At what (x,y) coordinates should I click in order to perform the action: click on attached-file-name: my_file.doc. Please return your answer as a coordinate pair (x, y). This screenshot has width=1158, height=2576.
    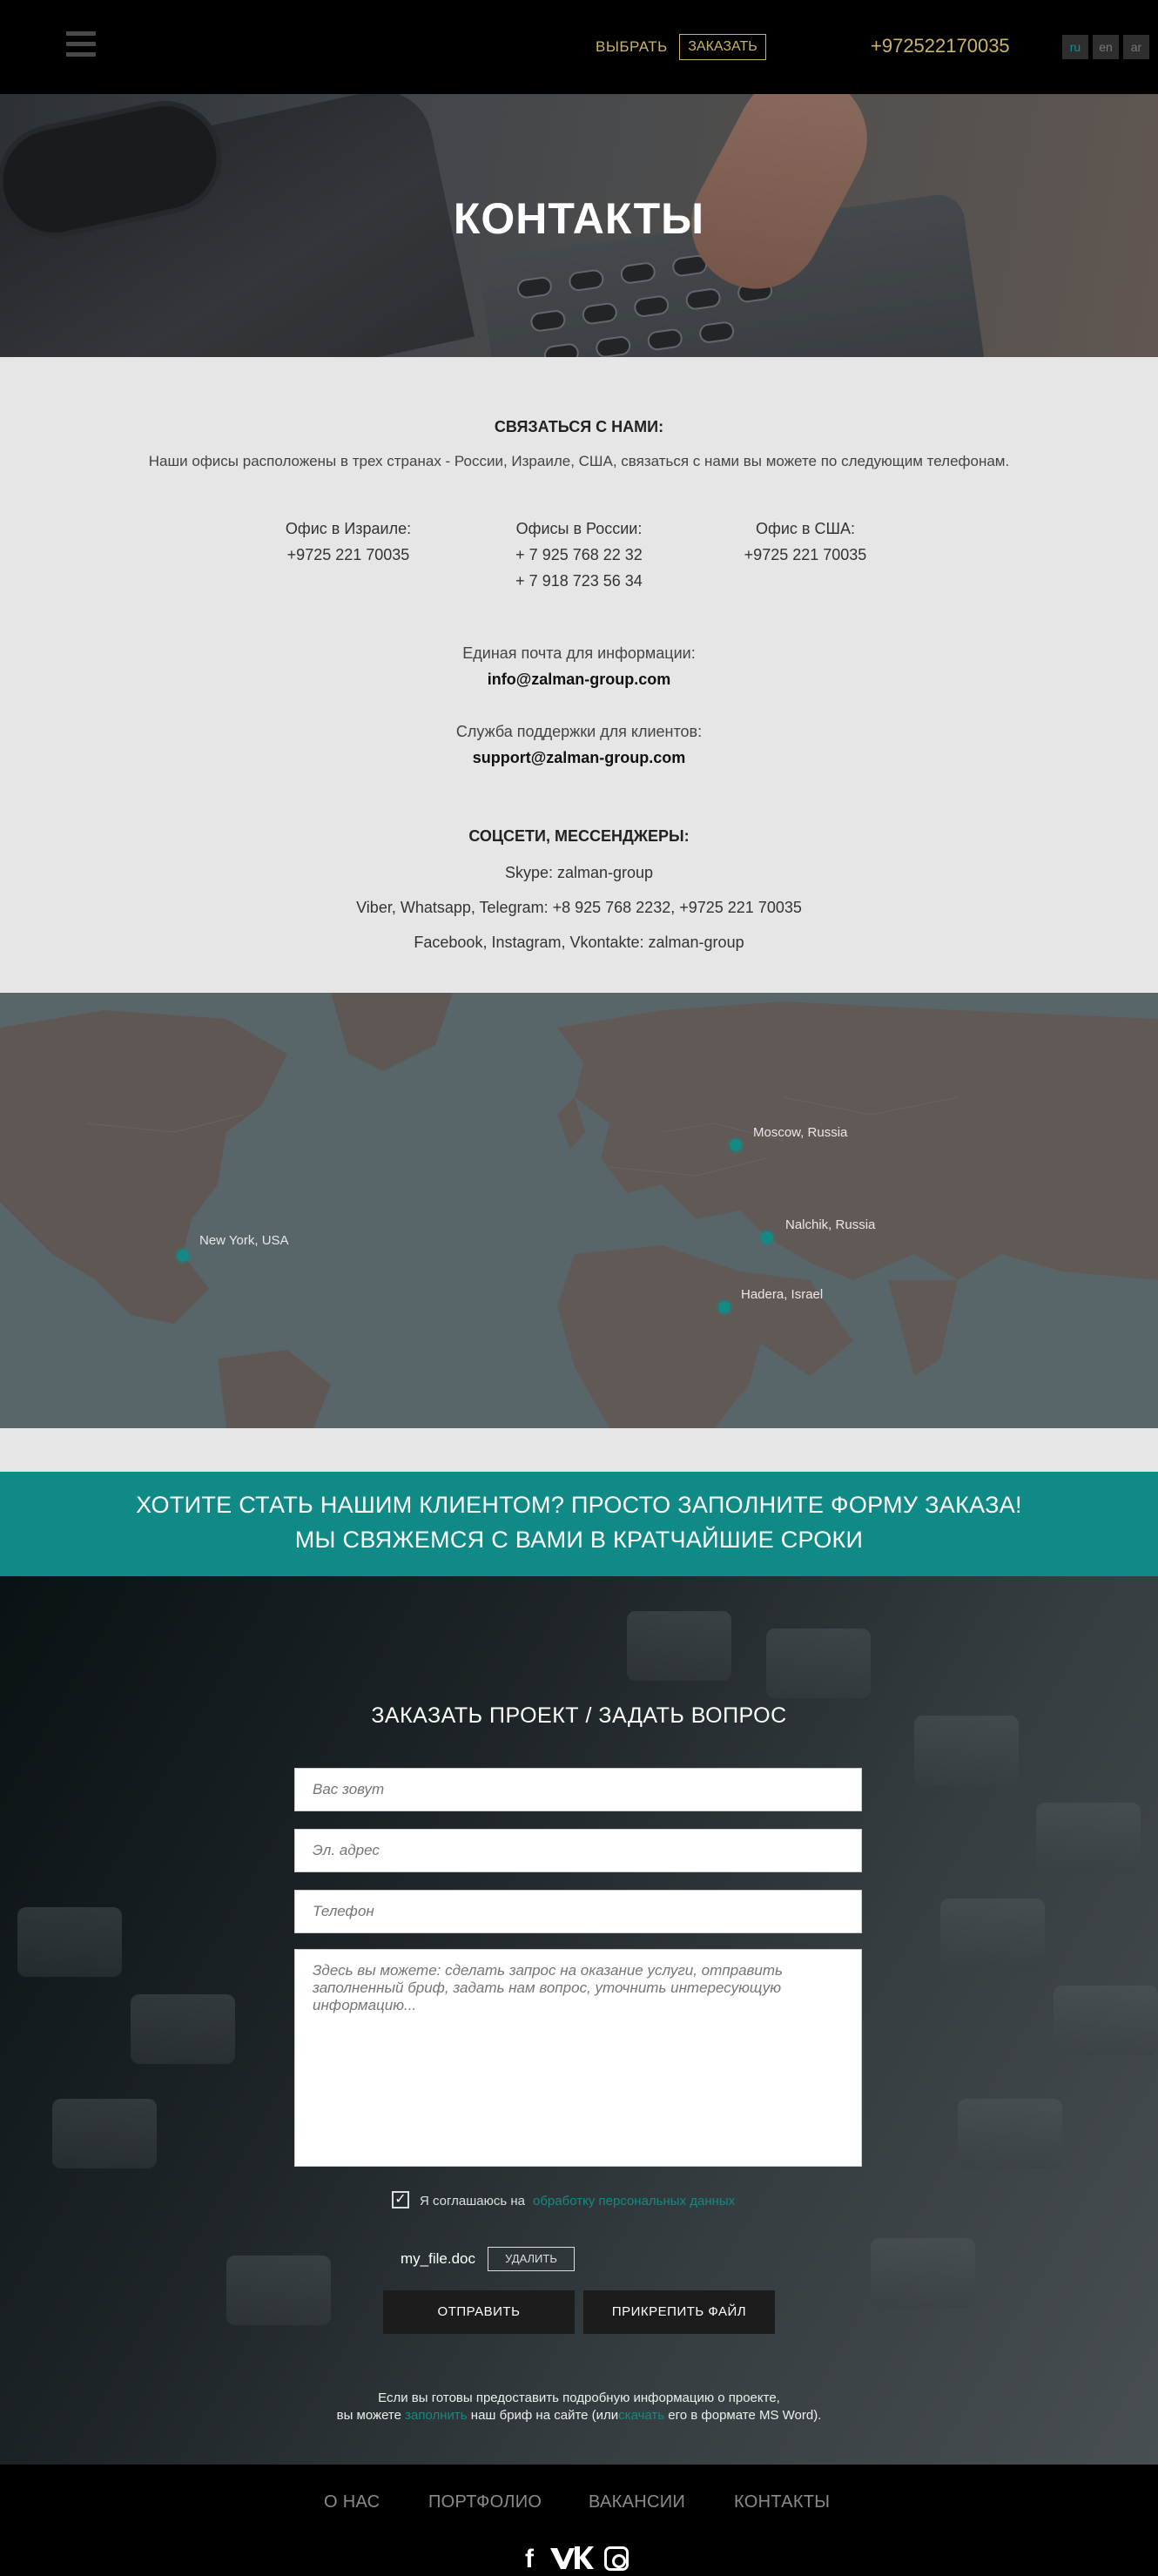
    Looking at the image, I should click on (438, 2258).